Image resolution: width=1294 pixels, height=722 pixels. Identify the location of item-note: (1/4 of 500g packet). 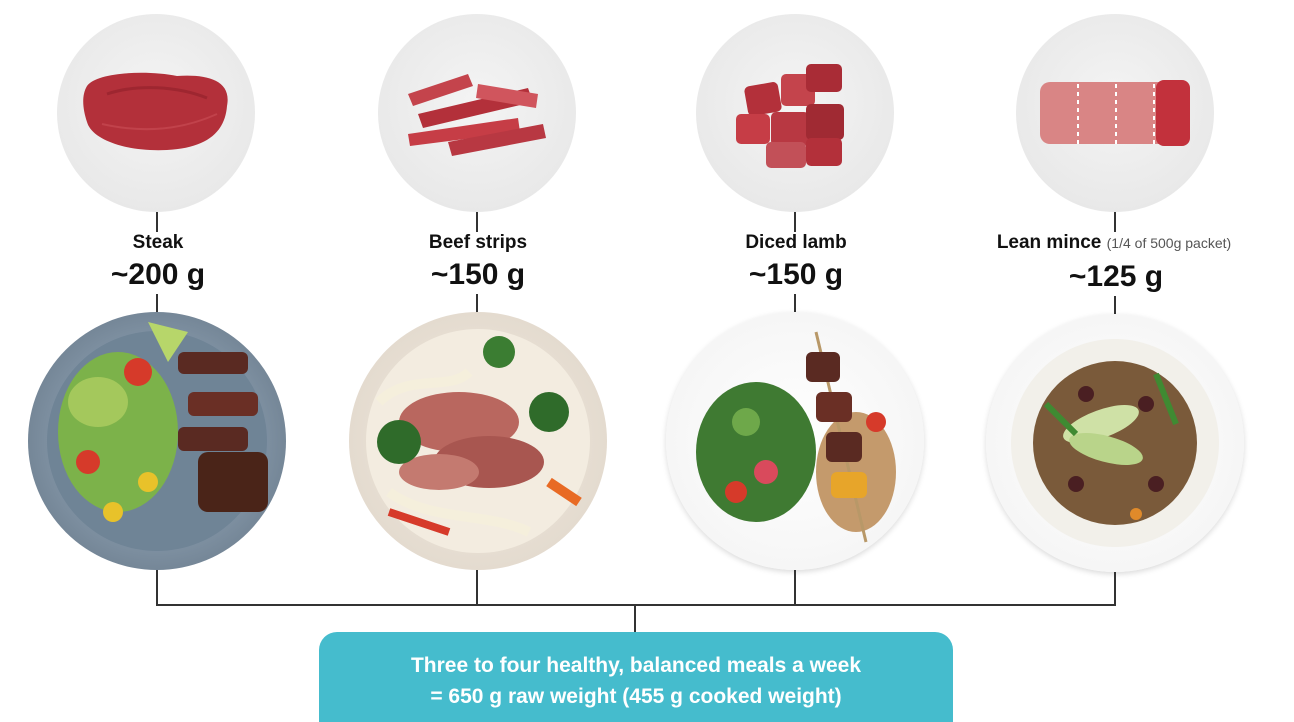
(1169, 243).